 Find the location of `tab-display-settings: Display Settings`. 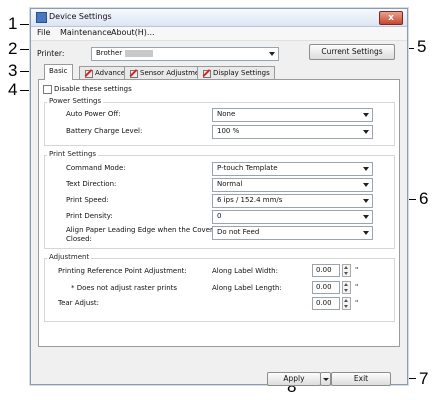

tab-display-settings: Display Settings is located at coordinates (236, 73).